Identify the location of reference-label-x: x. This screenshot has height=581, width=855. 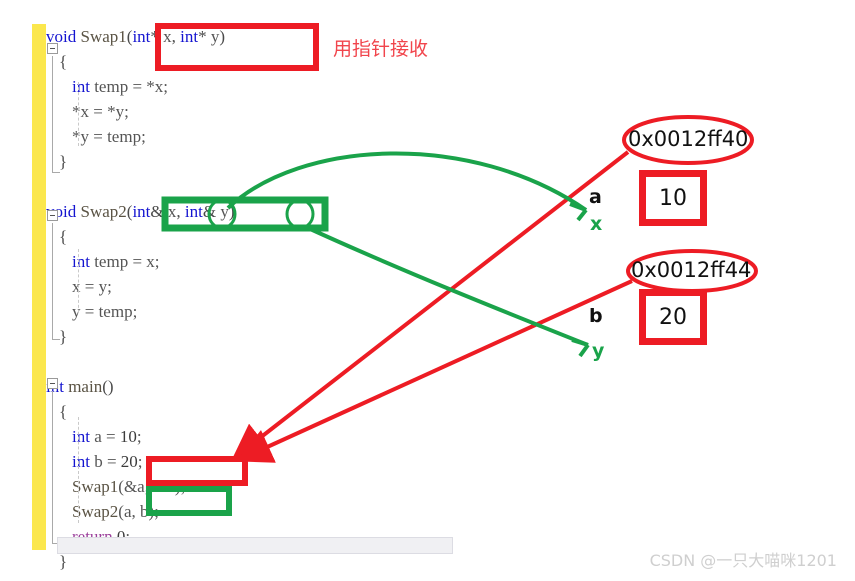
(596, 224).